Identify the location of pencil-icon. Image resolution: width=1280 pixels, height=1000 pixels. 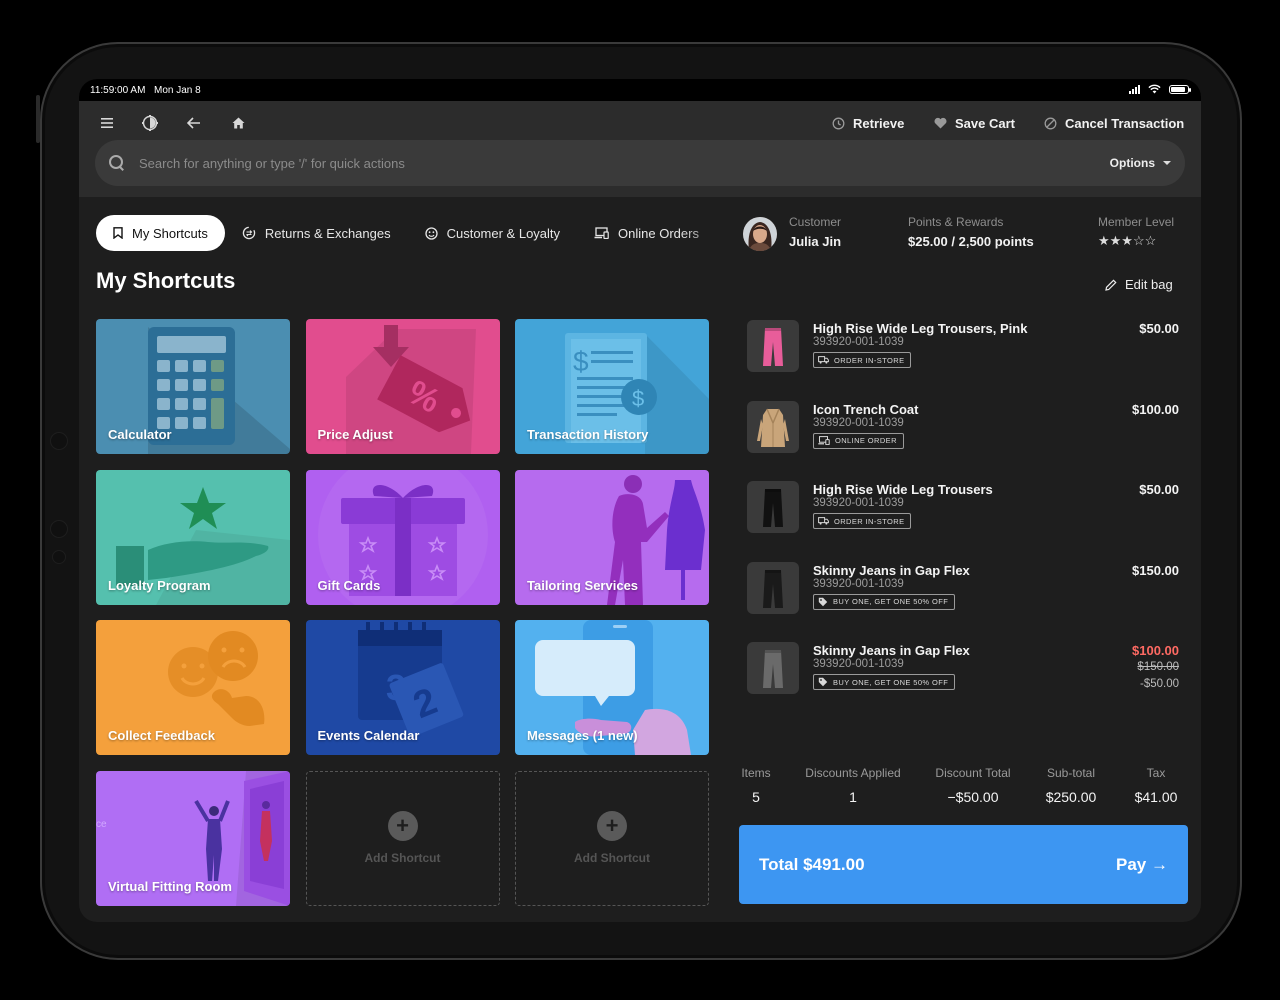
(1111, 284).